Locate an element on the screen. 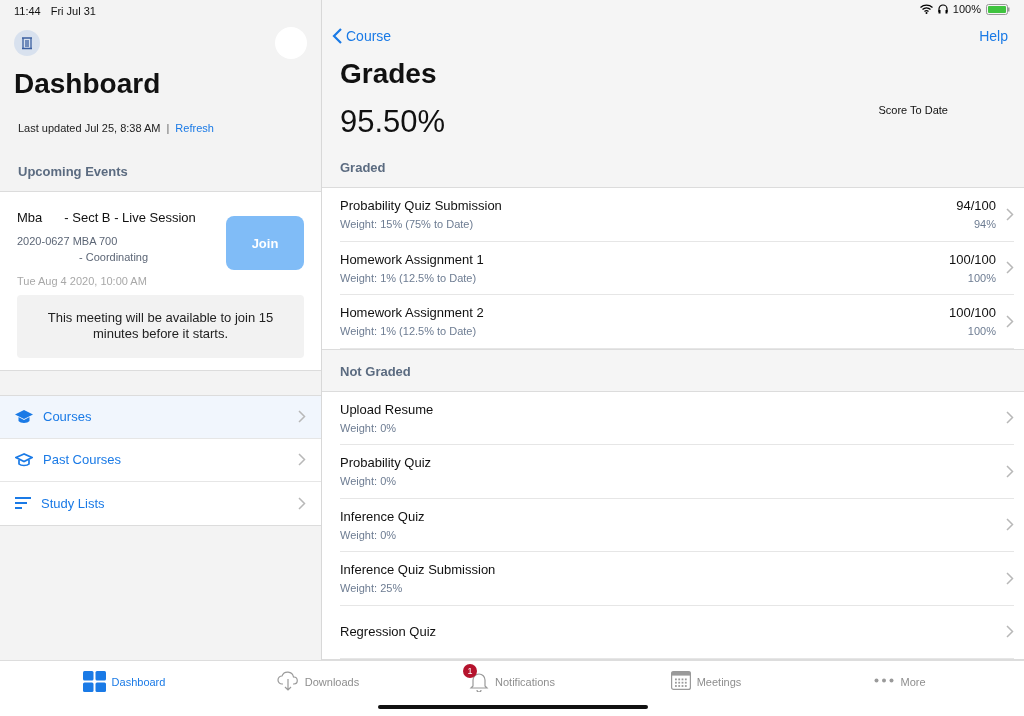  item-title: Probability Quiz is located at coordinates (386, 463).